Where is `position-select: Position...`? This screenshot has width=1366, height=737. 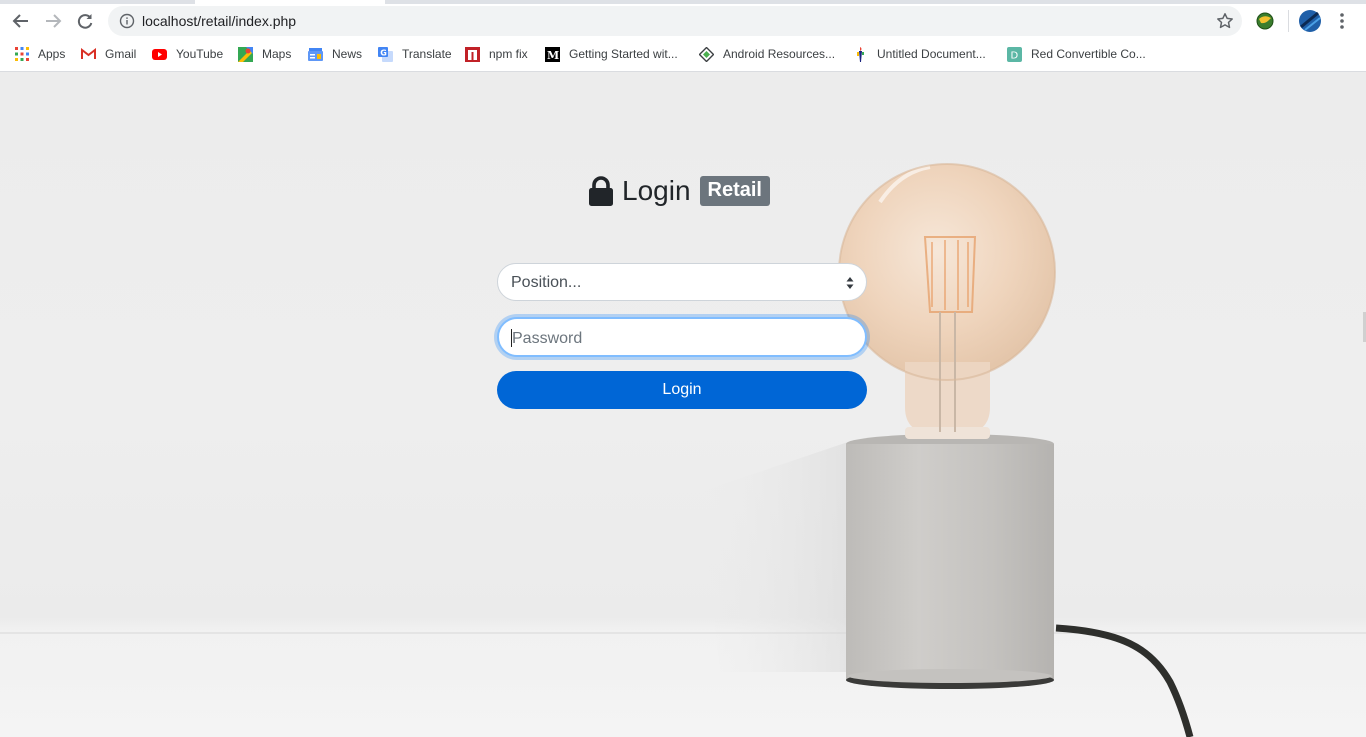 position-select: Position... is located at coordinates (682, 282).